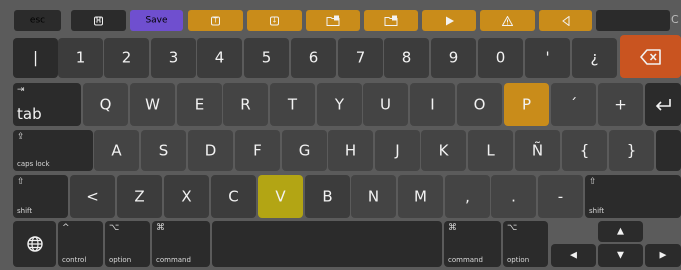 The image size is (681, 270). Describe the element at coordinates (560, 196) in the screenshot. I see `key-hyphen: -` at that location.